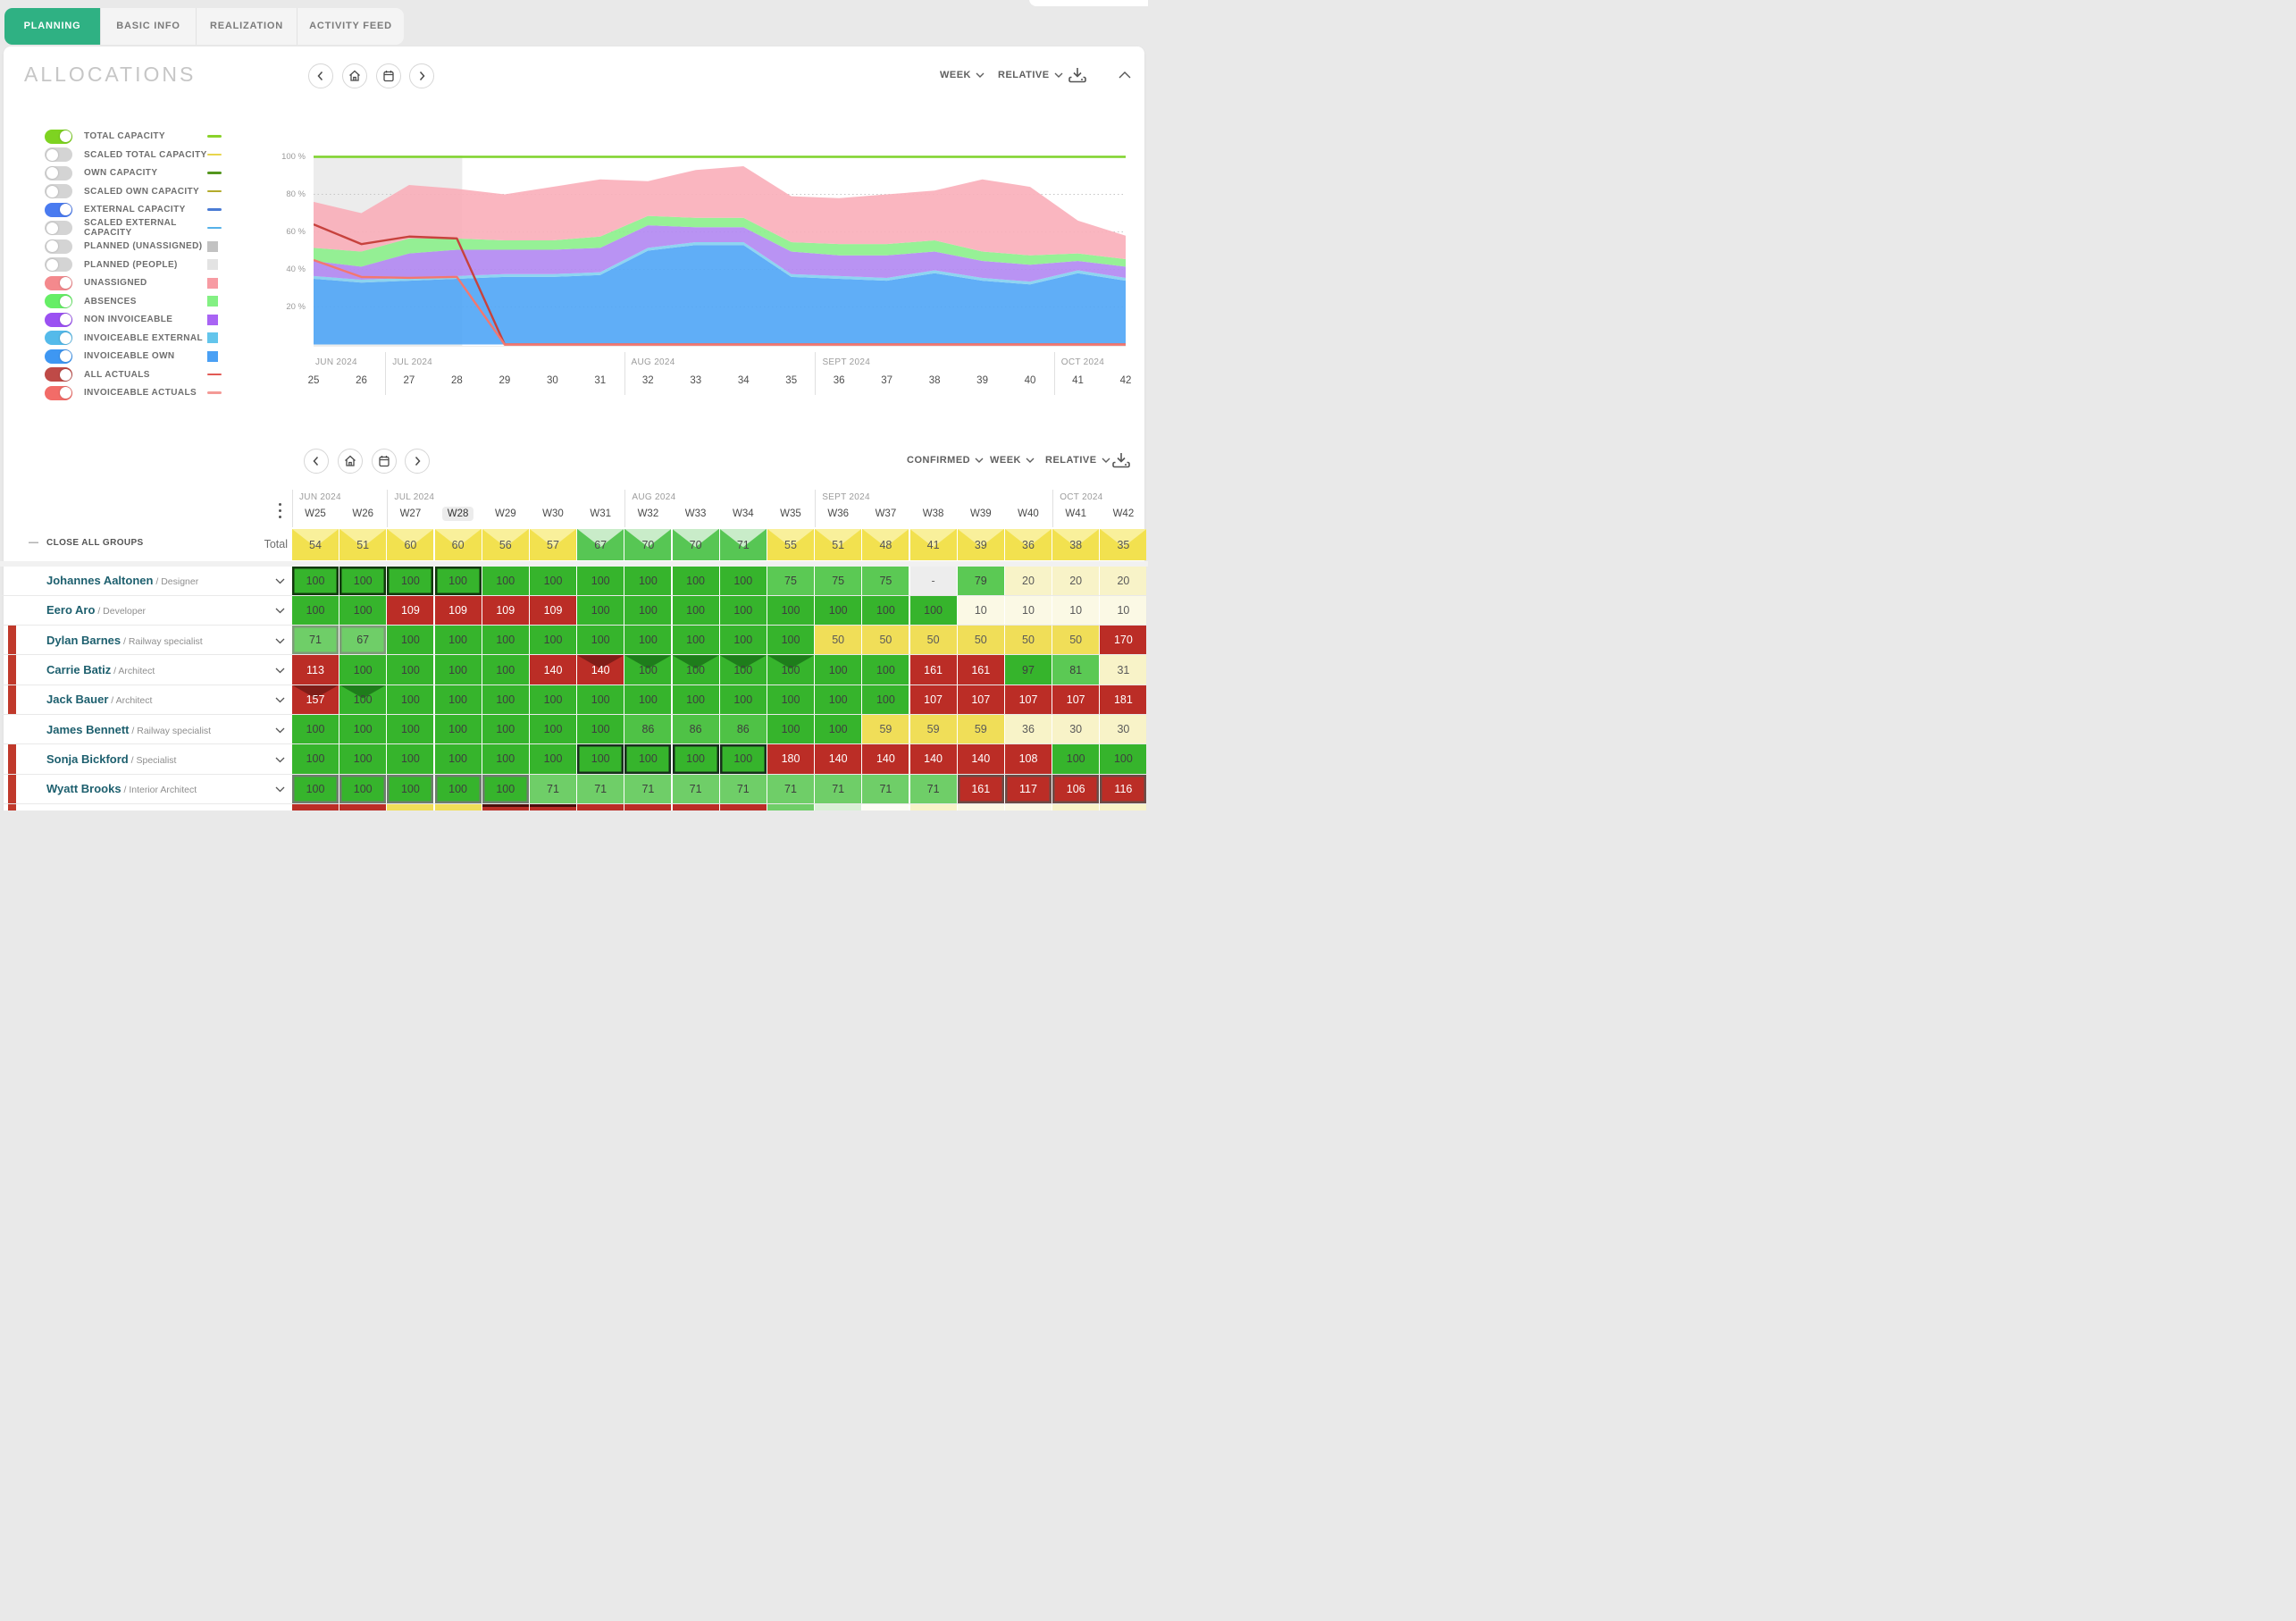  I want to click on allocation-cell-w36: 71, so click(839, 788).